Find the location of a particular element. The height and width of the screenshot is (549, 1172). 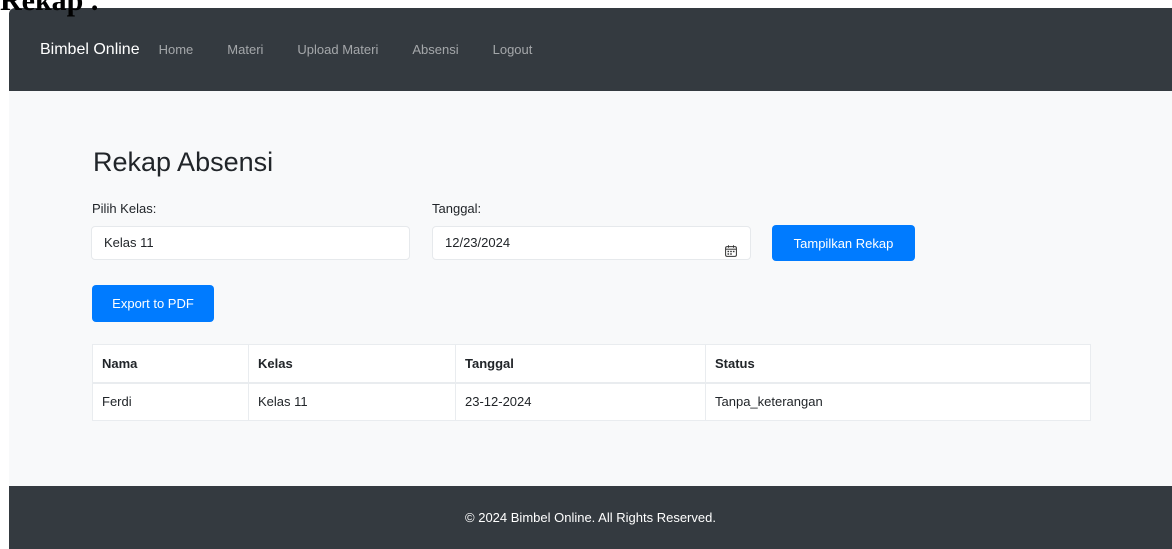

kelas-select: Kelas 11 is located at coordinates (250, 243).